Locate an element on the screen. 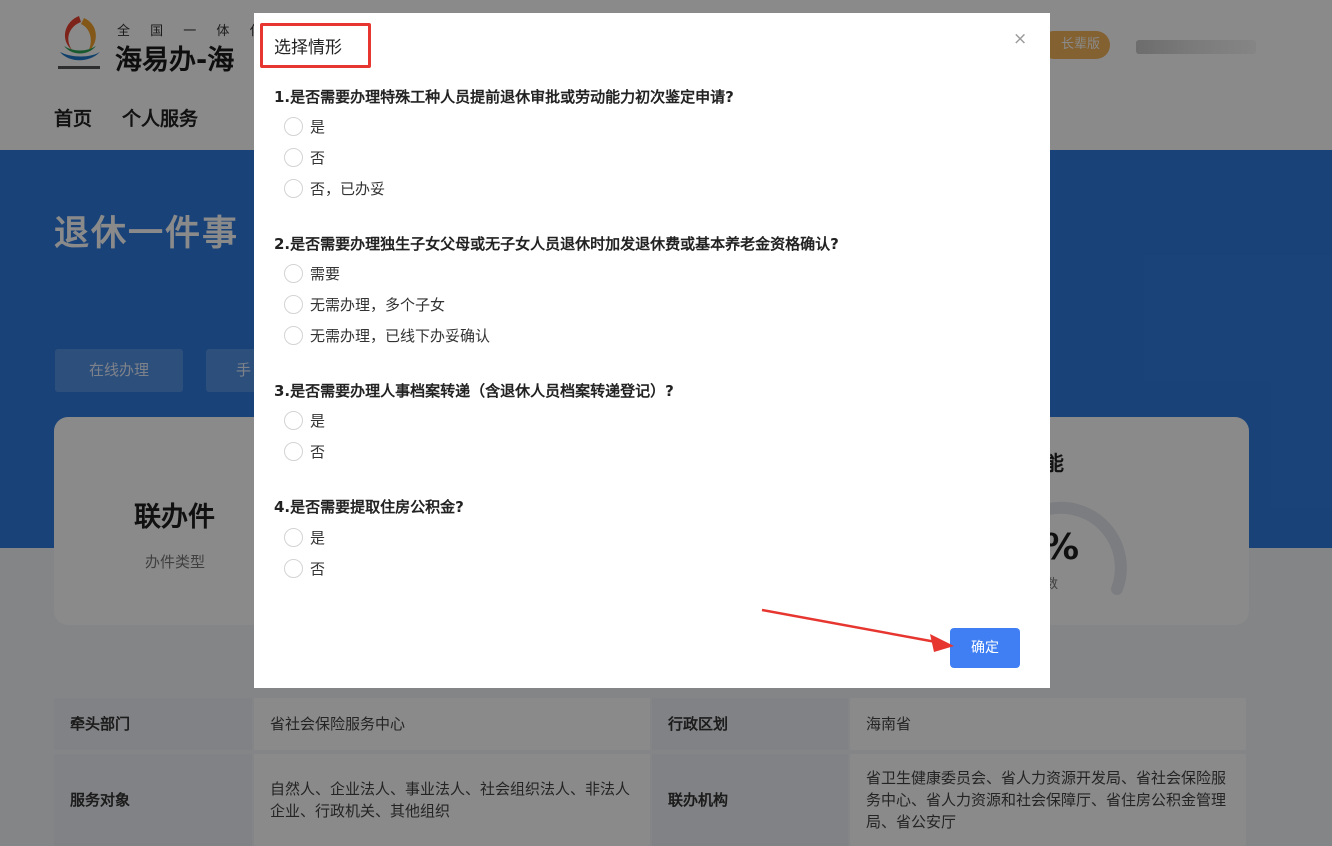 The image size is (1332, 846). q3-option-no: 否 is located at coordinates (304, 451).